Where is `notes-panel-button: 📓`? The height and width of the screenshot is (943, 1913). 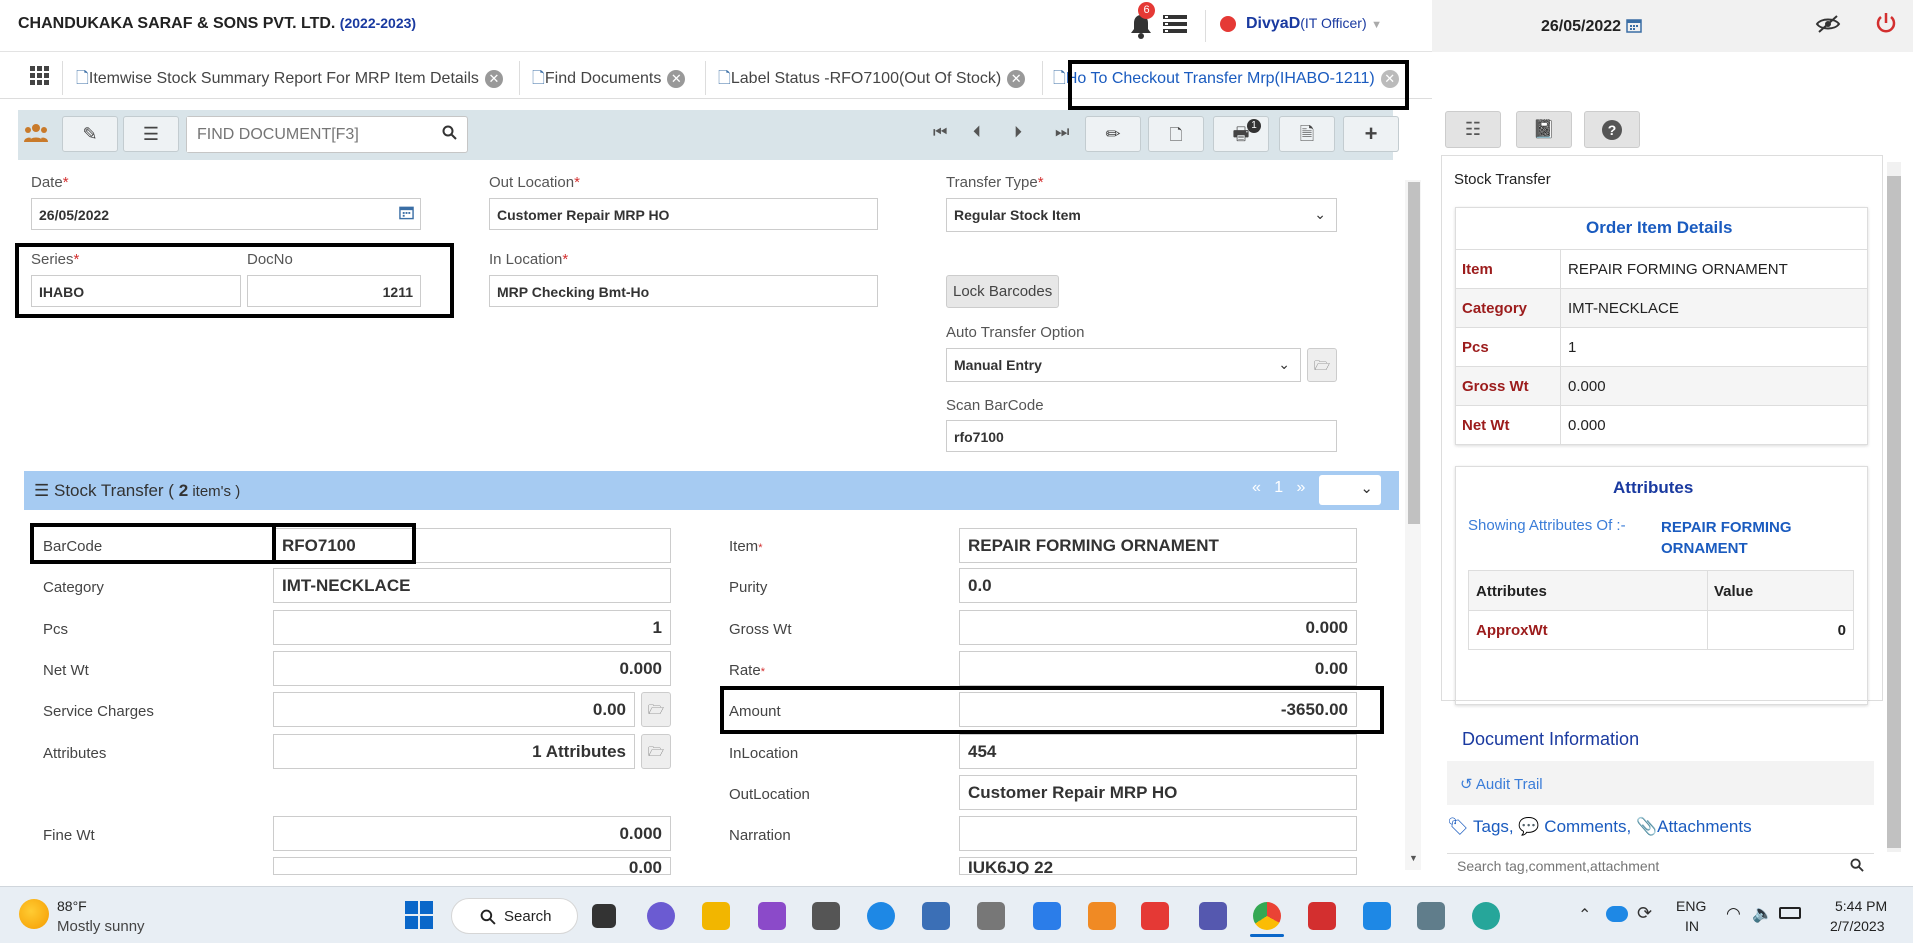
notes-panel-button: 📓 is located at coordinates (1544, 129).